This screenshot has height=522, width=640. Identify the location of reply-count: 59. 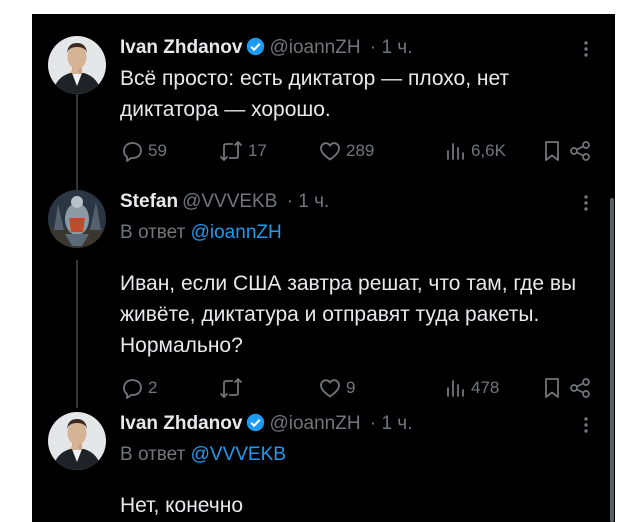
(157, 150).